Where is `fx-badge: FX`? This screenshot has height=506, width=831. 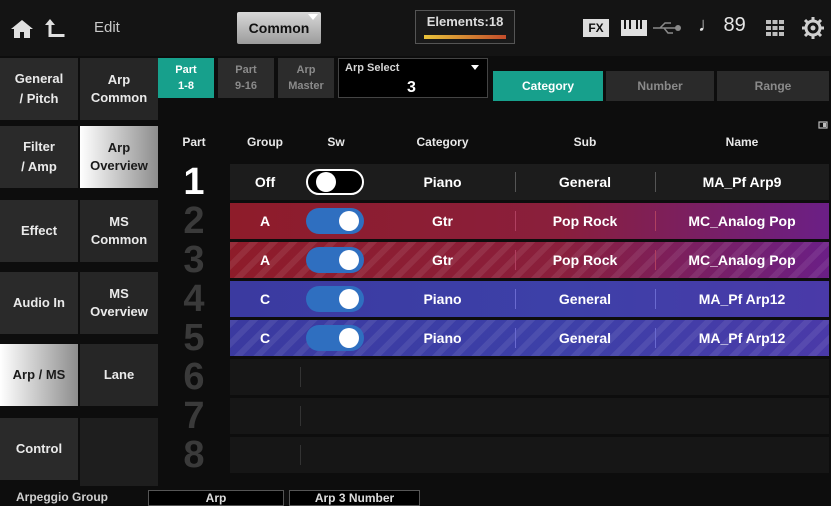 fx-badge: FX is located at coordinates (596, 28).